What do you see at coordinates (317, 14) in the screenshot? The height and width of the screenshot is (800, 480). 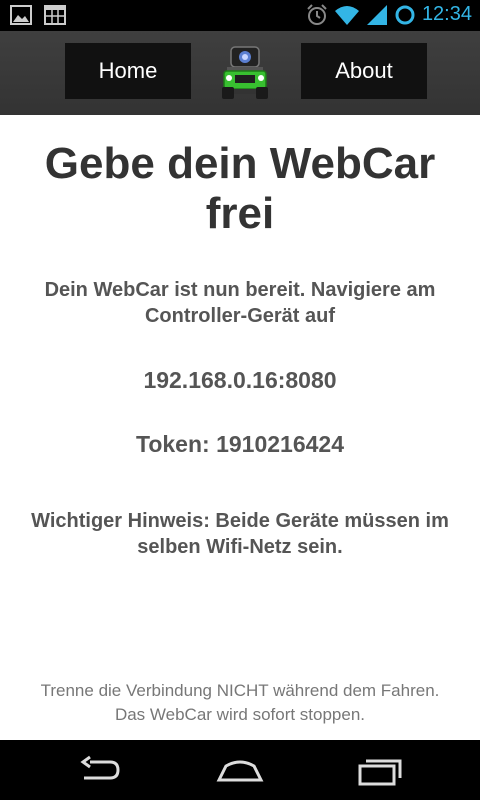 I see `alarm-icon` at bounding box center [317, 14].